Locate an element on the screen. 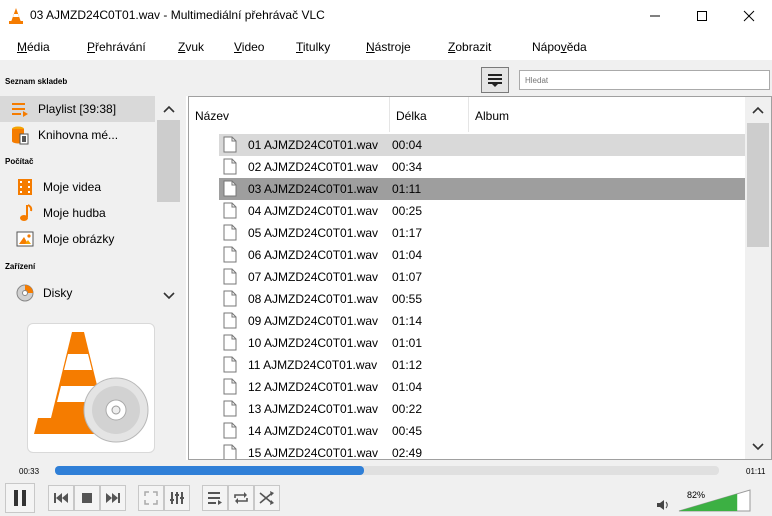 This screenshot has width=772, height=516. table-row: 07 AJMZD24C0T01.wav 01:07 is located at coordinates (482, 277).